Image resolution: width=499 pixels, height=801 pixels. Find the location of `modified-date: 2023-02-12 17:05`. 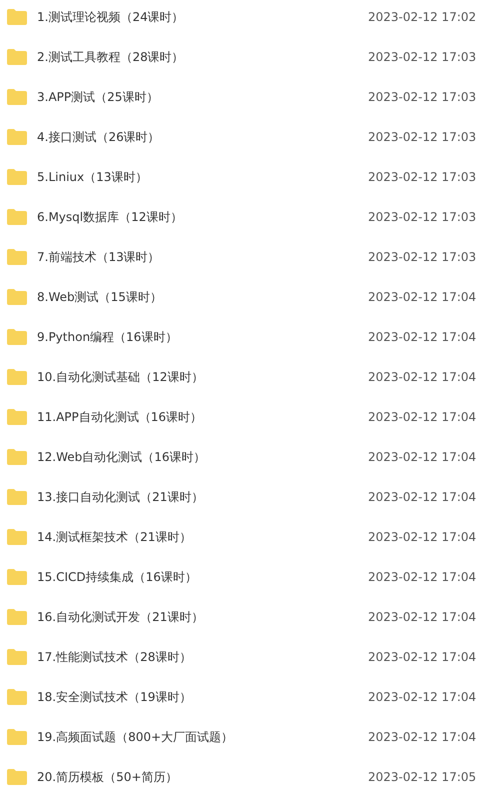

modified-date: 2023-02-12 17:05 is located at coordinates (423, 777).